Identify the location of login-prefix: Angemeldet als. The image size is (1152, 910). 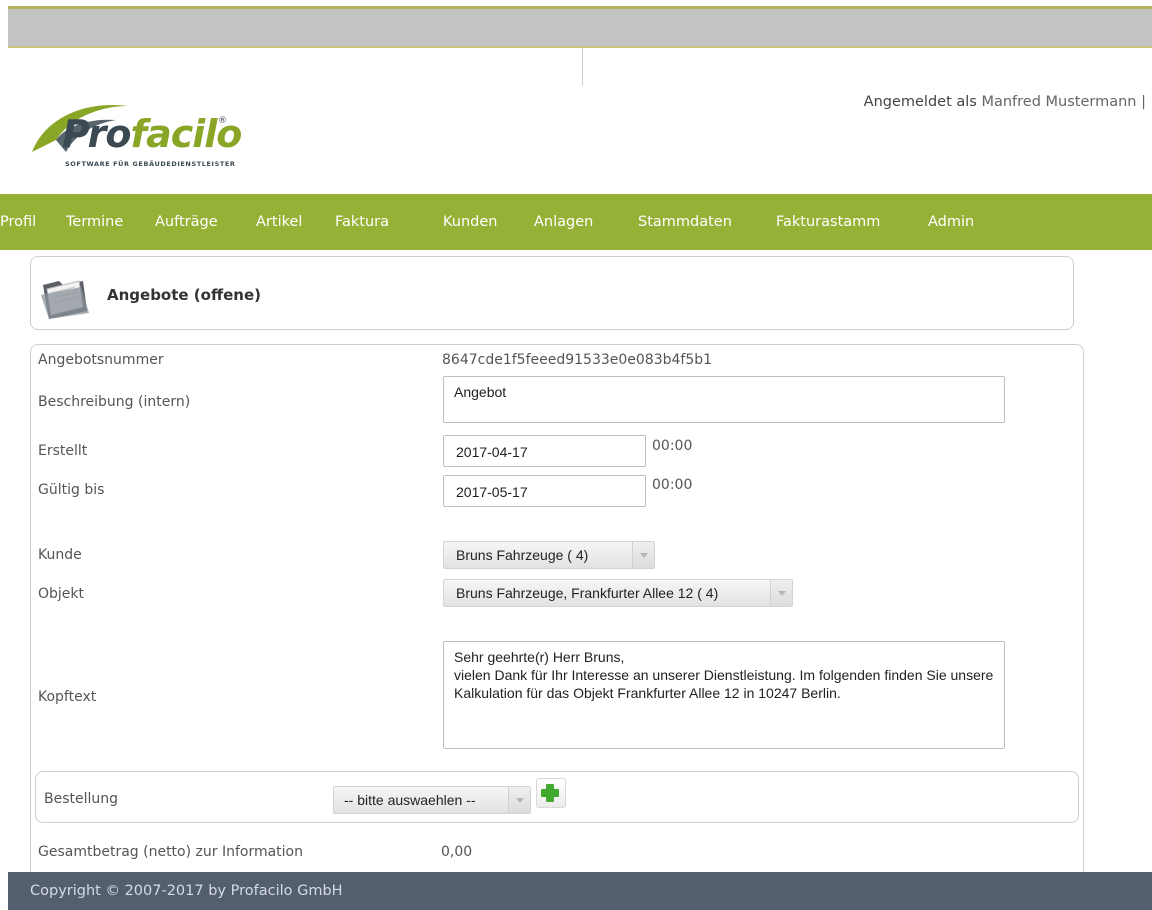
(920, 102).